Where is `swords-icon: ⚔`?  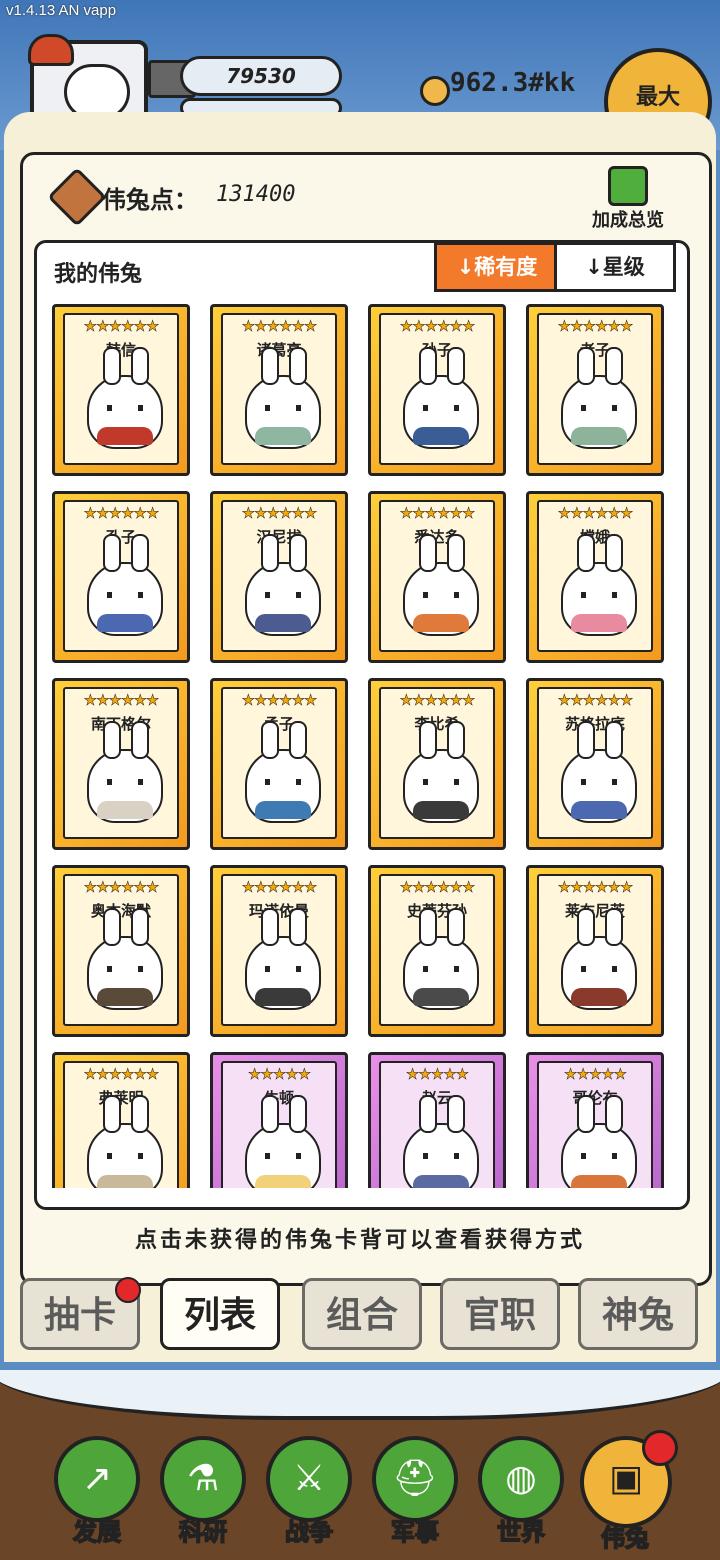 swords-icon: ⚔ is located at coordinates (309, 1479).